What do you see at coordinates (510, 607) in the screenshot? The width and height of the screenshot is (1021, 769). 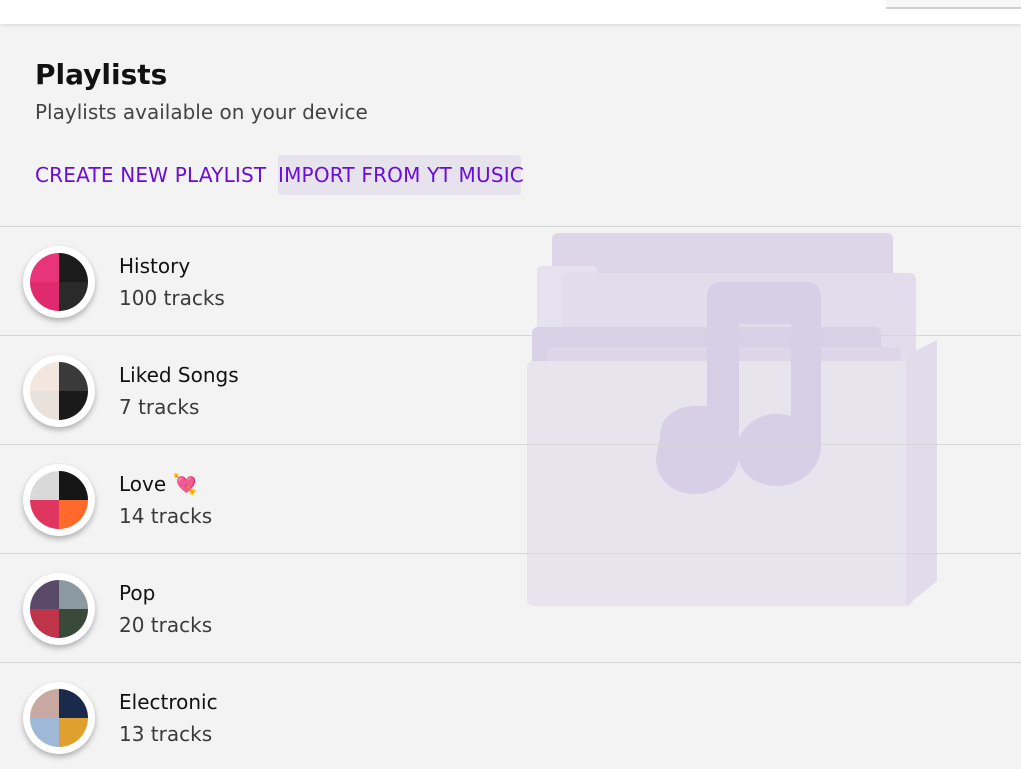 I see `playlist-row-pop: Pop 20 tracks` at bounding box center [510, 607].